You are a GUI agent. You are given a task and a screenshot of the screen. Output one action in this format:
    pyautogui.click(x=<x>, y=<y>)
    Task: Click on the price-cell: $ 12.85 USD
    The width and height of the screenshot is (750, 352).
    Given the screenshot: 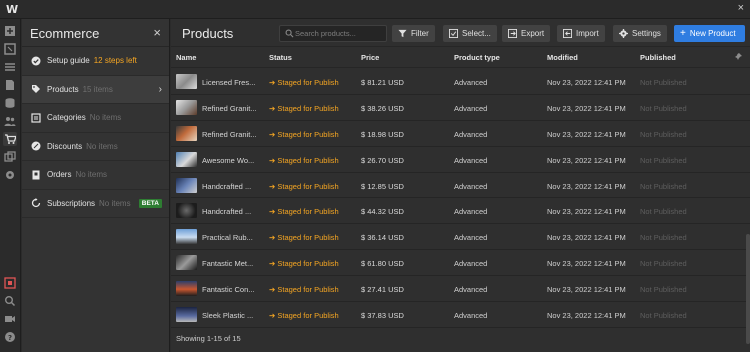 What is the action you would take?
    pyautogui.click(x=382, y=186)
    